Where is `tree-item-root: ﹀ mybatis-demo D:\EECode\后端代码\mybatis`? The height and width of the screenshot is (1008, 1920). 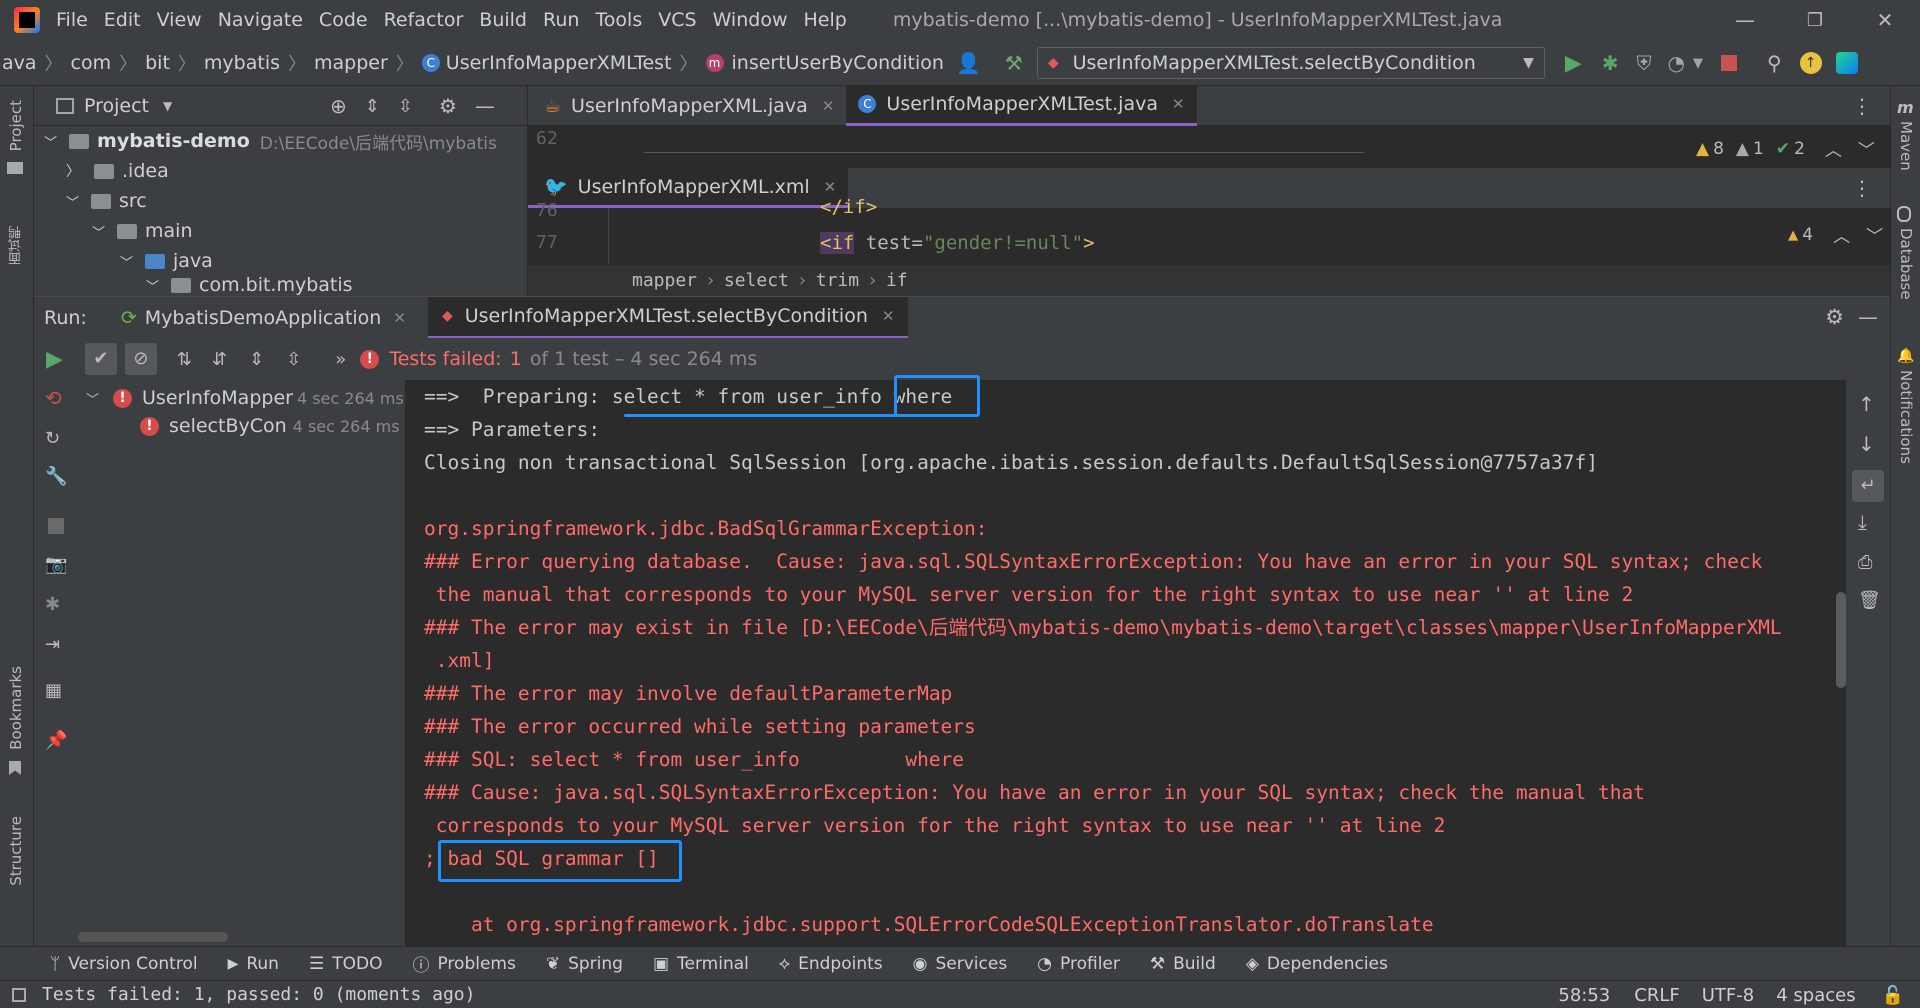 tree-item-root: ﹀ mybatis-demo D:\EECode\后端代码\mybatis is located at coordinates (270, 141).